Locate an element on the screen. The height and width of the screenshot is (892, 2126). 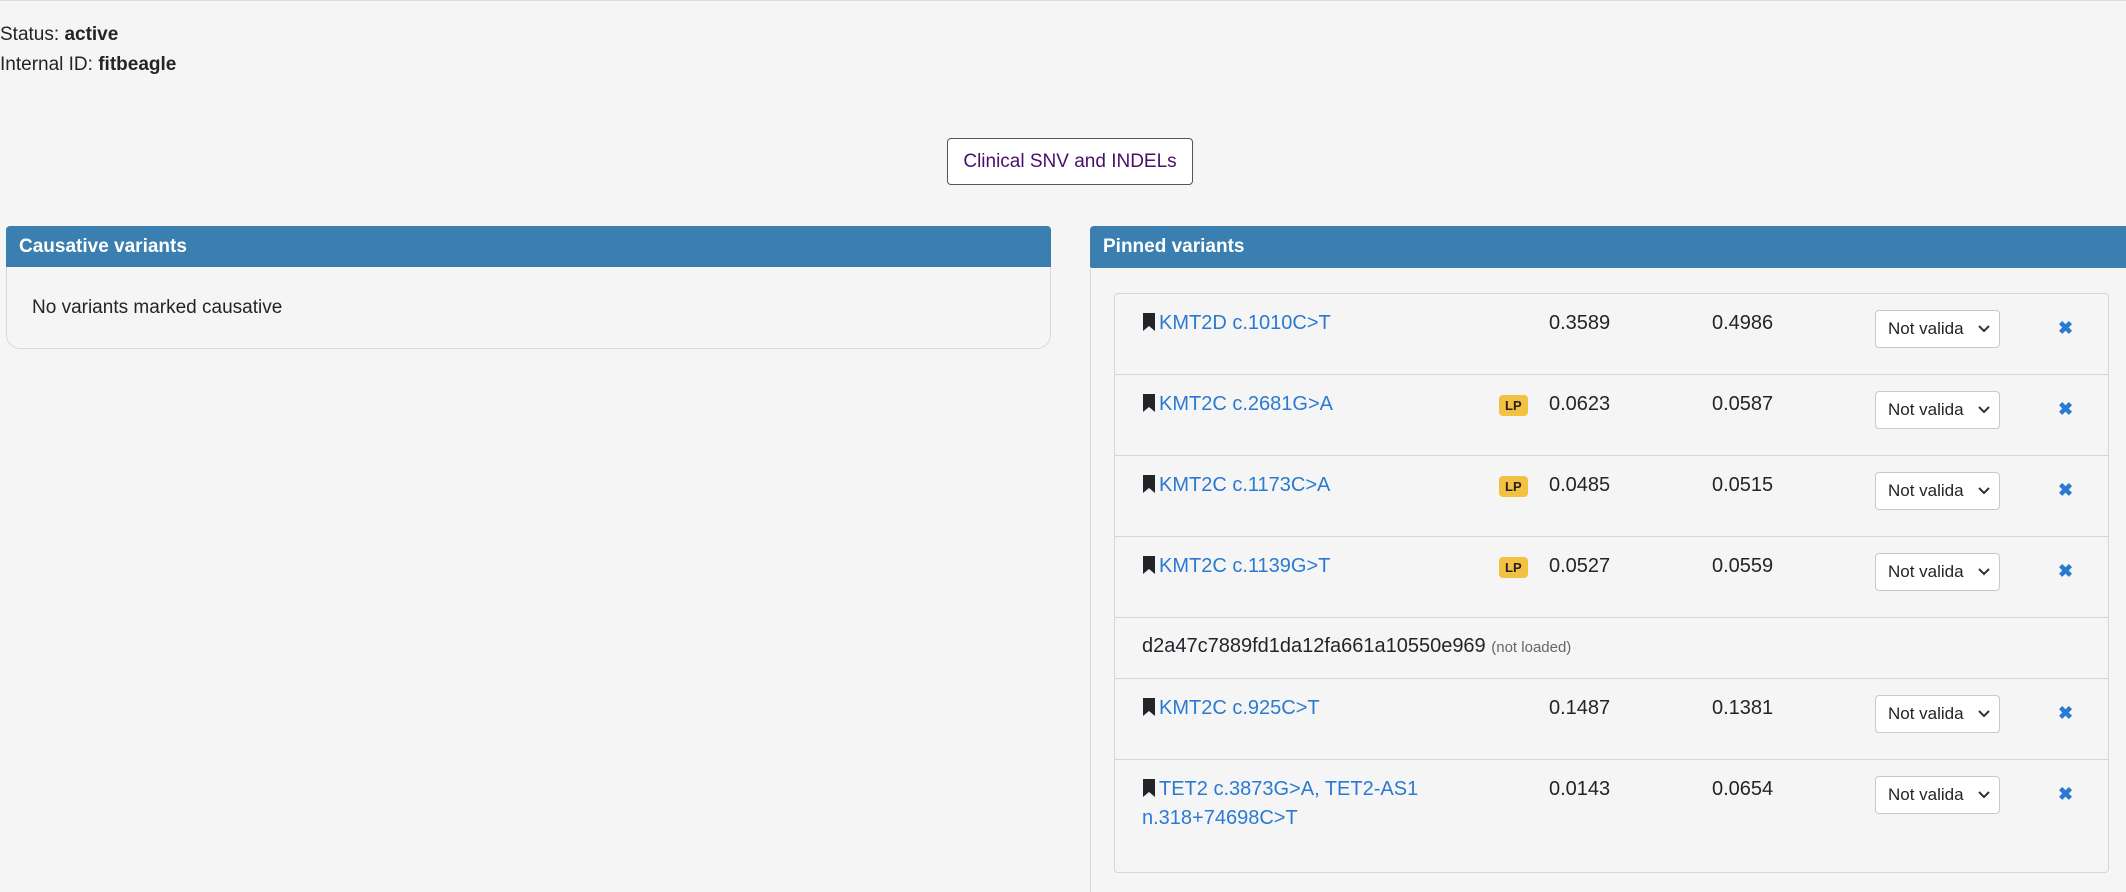
variant-value-1: 0.0485 is located at coordinates (1580, 485).